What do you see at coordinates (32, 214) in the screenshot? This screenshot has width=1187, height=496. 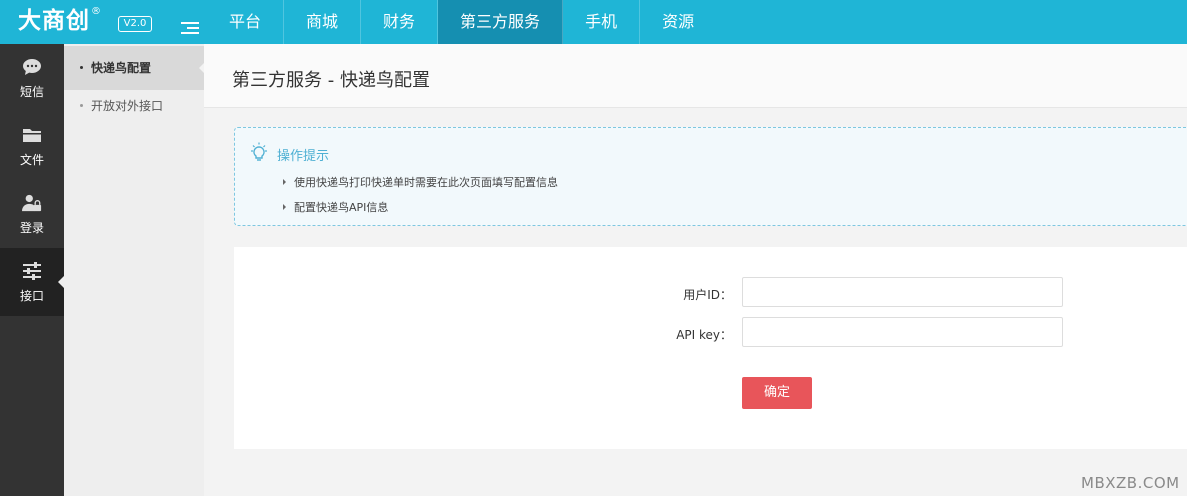 I see `sidebar-item-login: 登录` at bounding box center [32, 214].